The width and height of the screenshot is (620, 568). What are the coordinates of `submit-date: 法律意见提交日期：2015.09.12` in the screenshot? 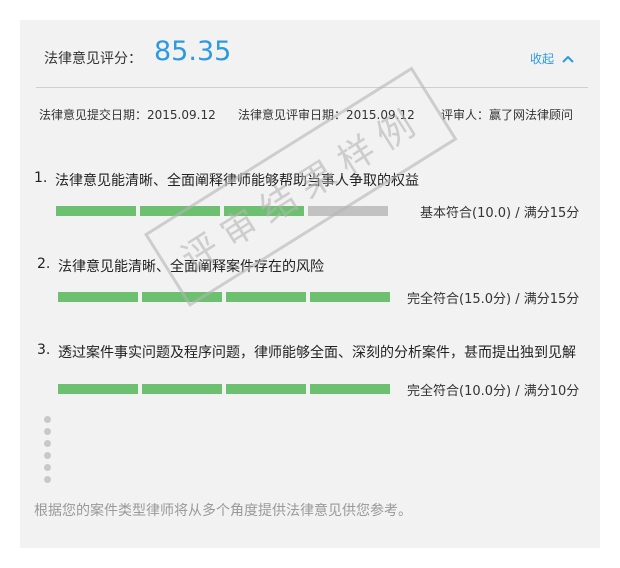 It's located at (127, 115).